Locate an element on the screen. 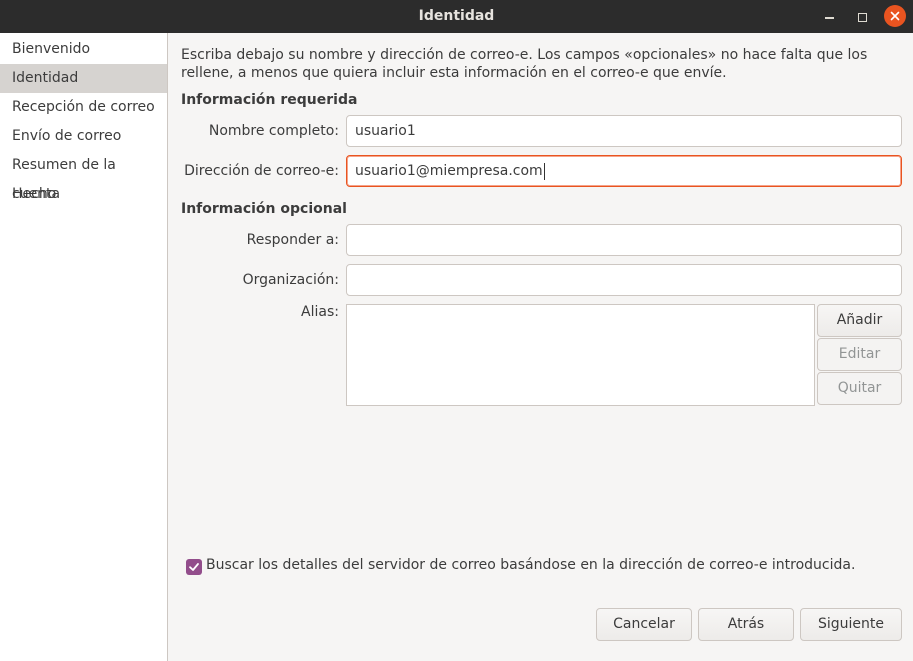 Image resolution: width=913 pixels, height=661 pixels. lookup-server-checkbox is located at coordinates (194, 567).